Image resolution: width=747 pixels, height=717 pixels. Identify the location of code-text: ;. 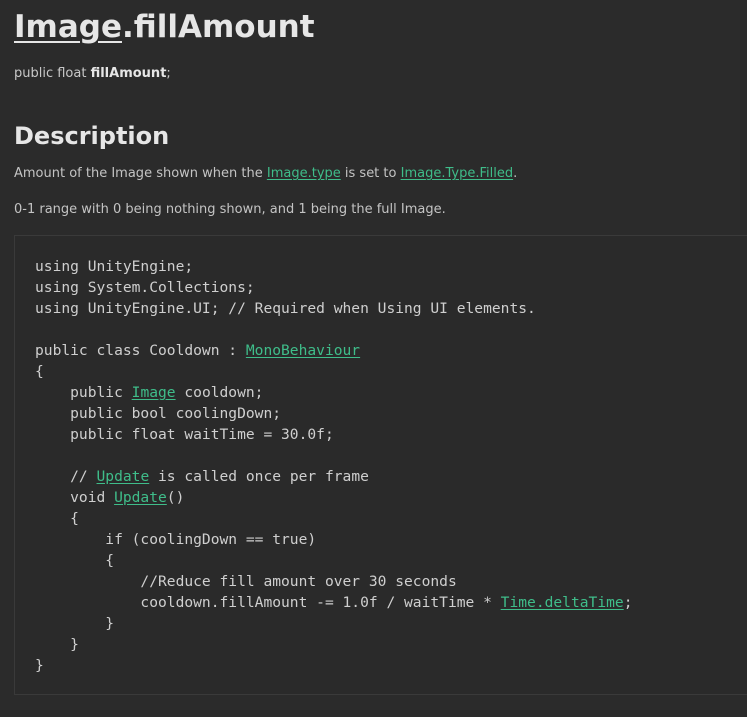
(628, 602).